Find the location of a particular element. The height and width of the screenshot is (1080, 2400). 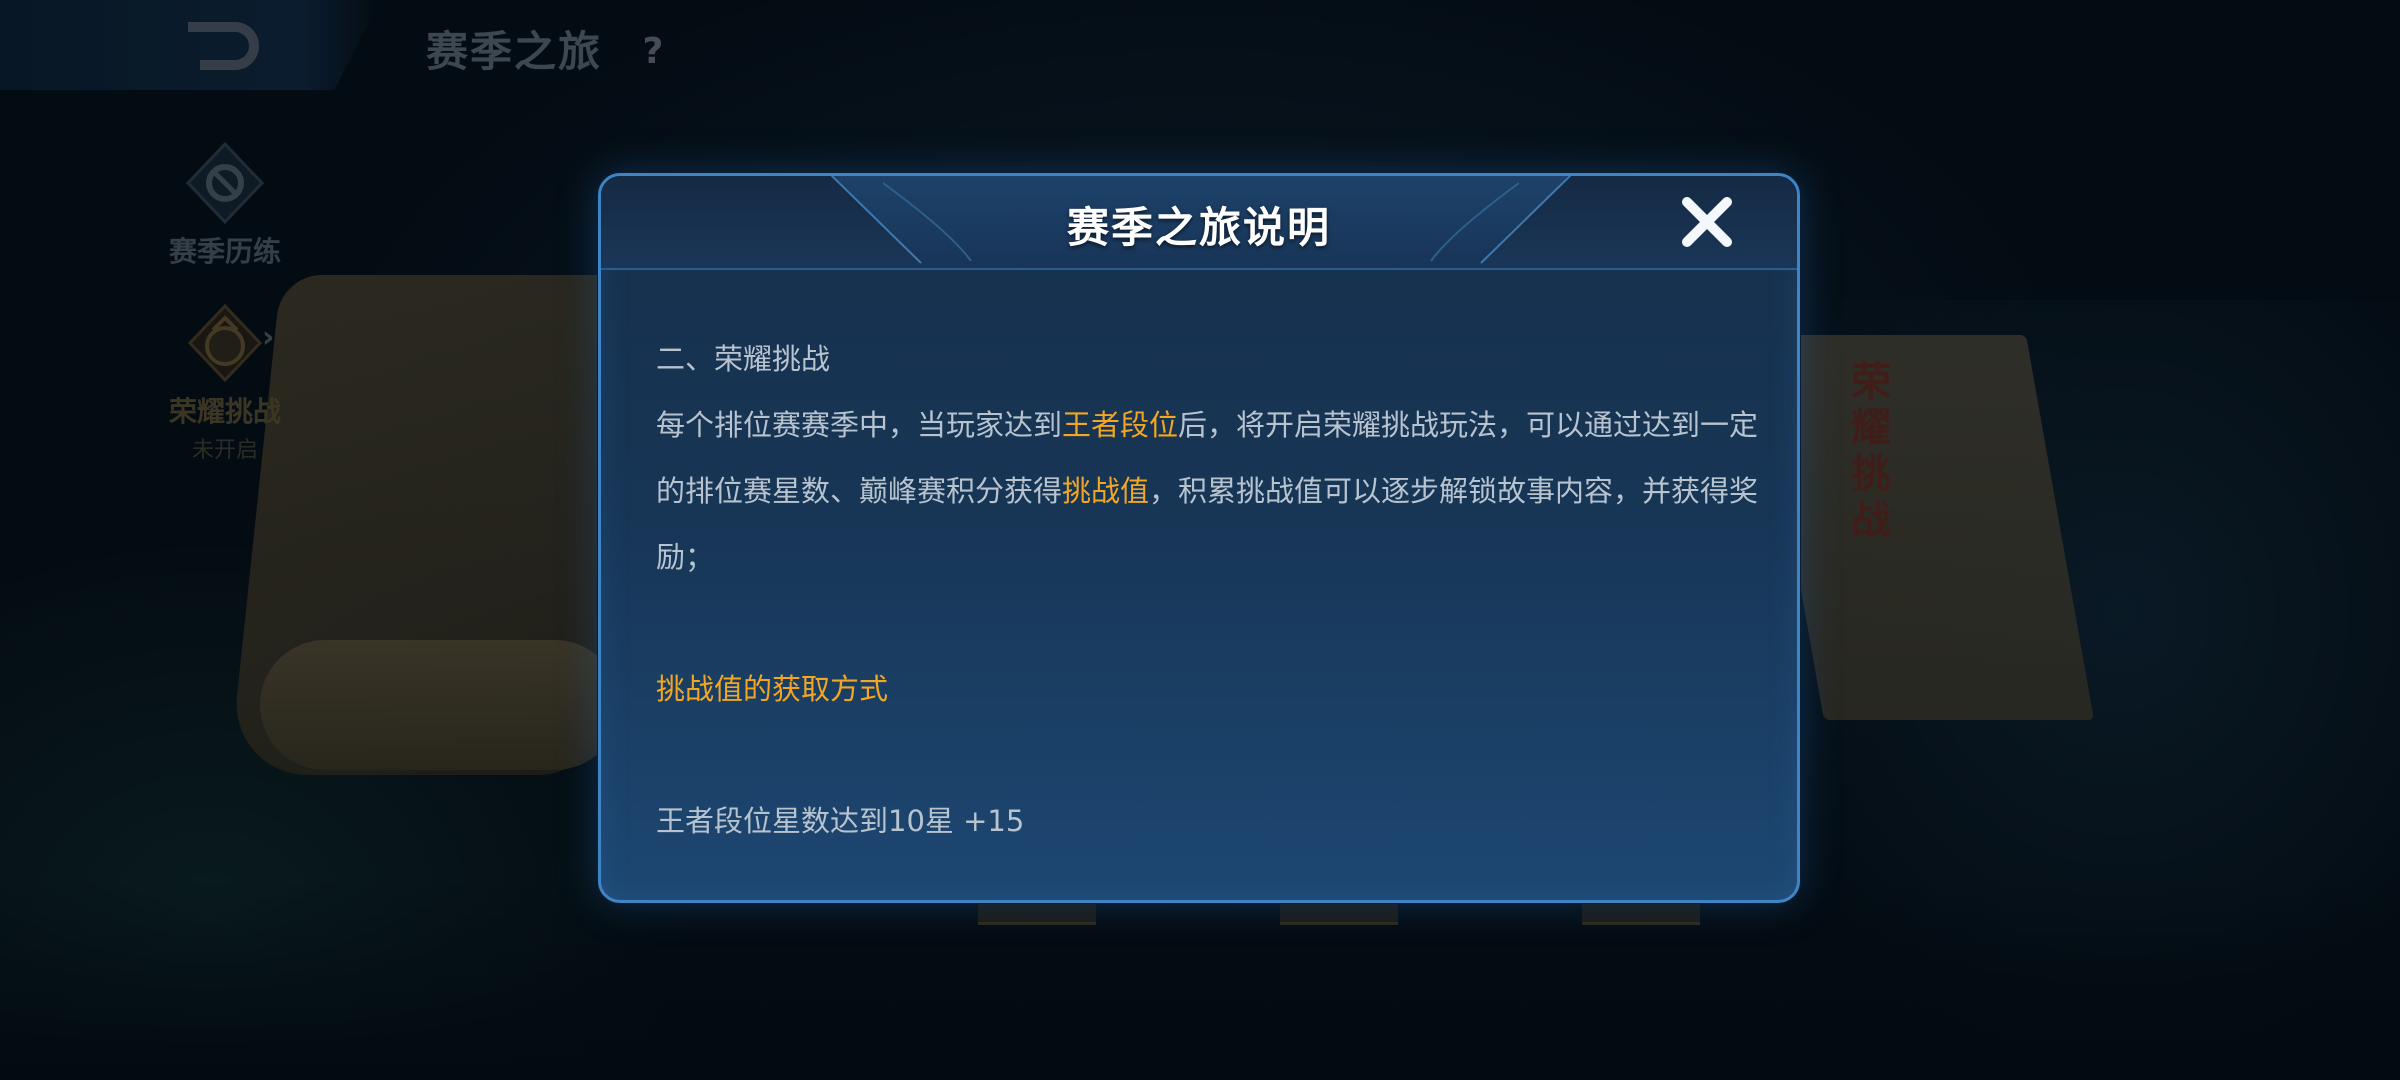

dialog-header: 赛季之旅说明 is located at coordinates (1199, 223).